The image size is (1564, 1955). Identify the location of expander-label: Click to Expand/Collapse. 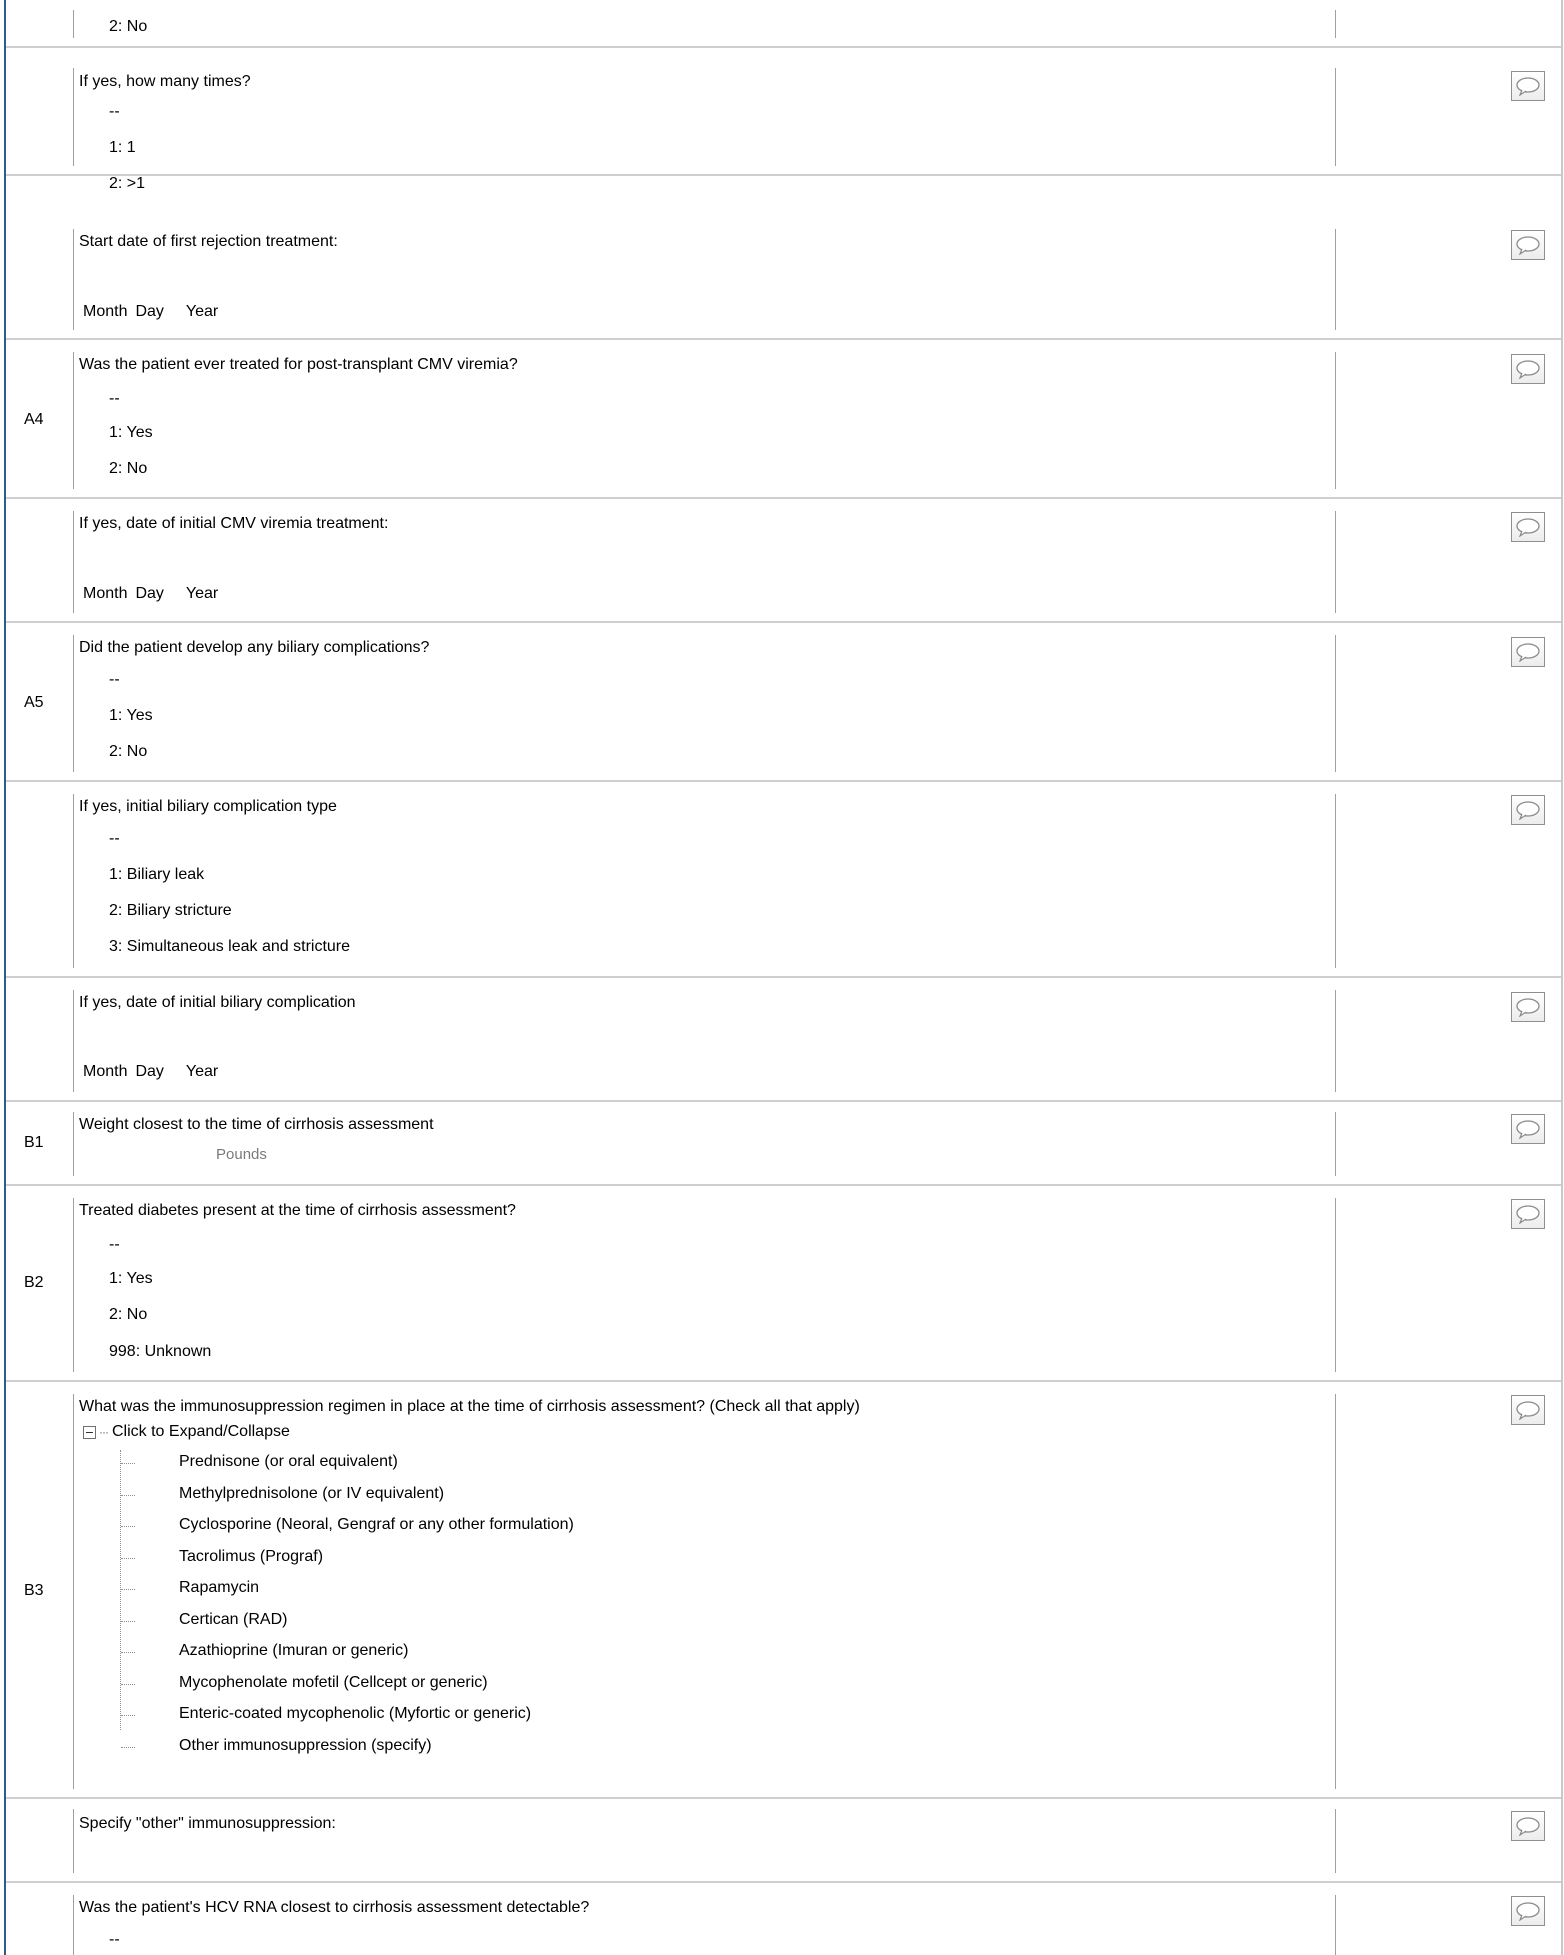
(201, 1432).